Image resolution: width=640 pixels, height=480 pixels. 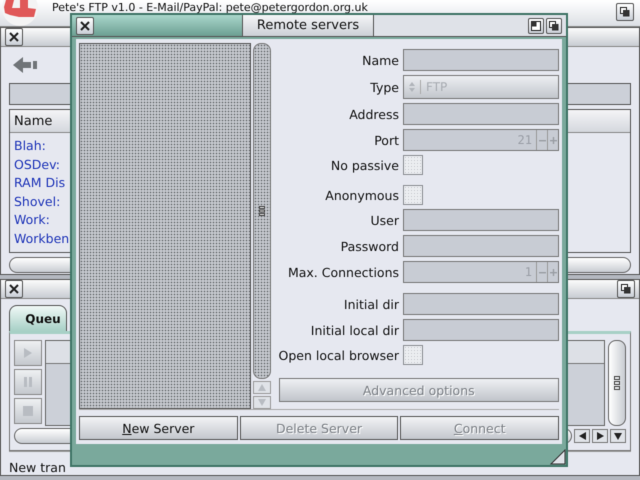 I want to click on field-label: Password, so click(x=369, y=246).